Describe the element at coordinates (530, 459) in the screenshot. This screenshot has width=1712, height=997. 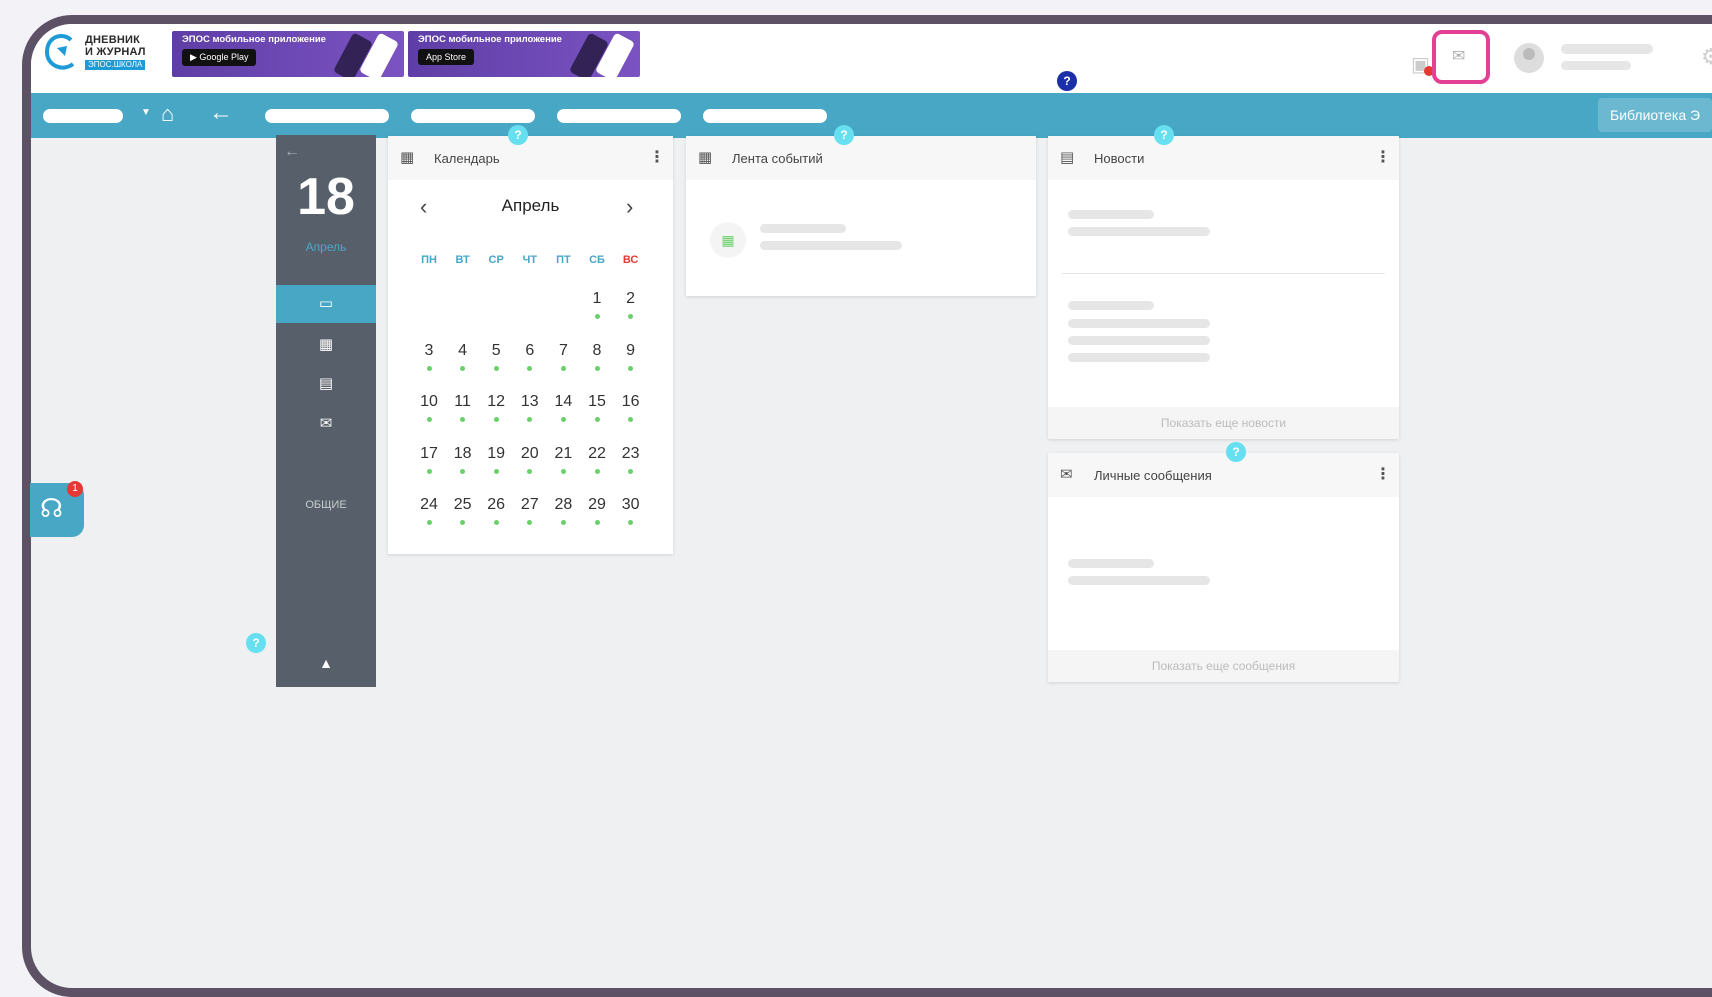
I see `calendar-day: 20` at that location.